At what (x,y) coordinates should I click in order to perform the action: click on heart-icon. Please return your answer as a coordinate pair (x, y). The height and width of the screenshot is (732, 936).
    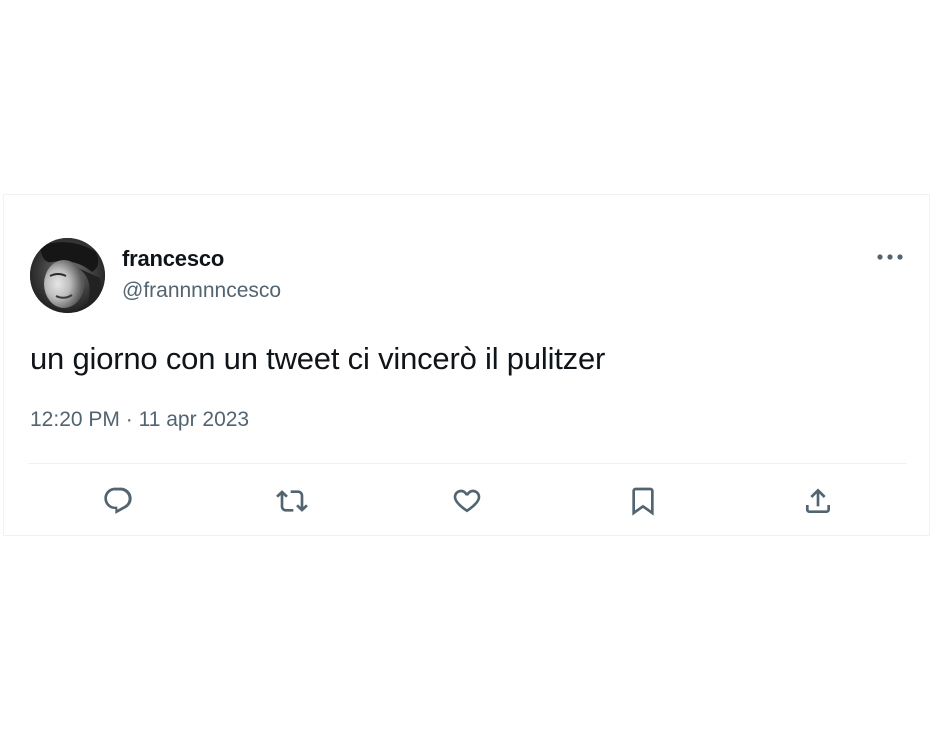
    Looking at the image, I should click on (467, 501).